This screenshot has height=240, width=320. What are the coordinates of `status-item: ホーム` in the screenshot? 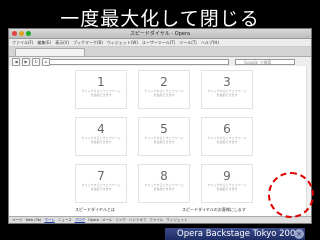 It's located at (49, 220).